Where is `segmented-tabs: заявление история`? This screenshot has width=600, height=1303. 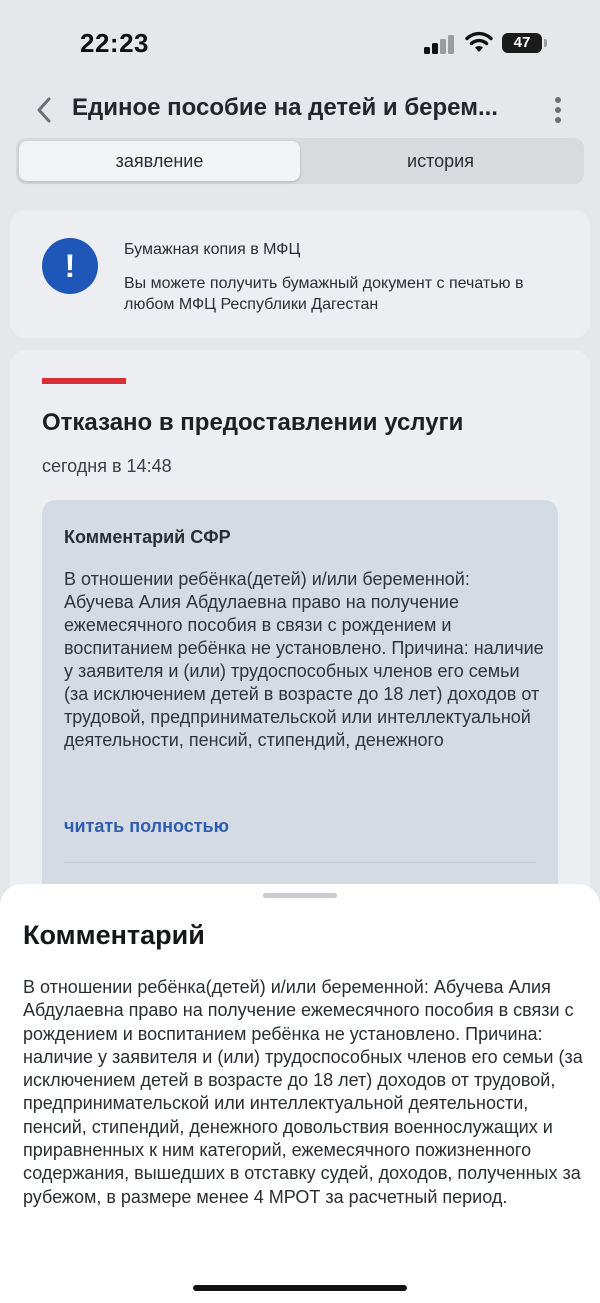
segmented-tabs: заявление история is located at coordinates (300, 161).